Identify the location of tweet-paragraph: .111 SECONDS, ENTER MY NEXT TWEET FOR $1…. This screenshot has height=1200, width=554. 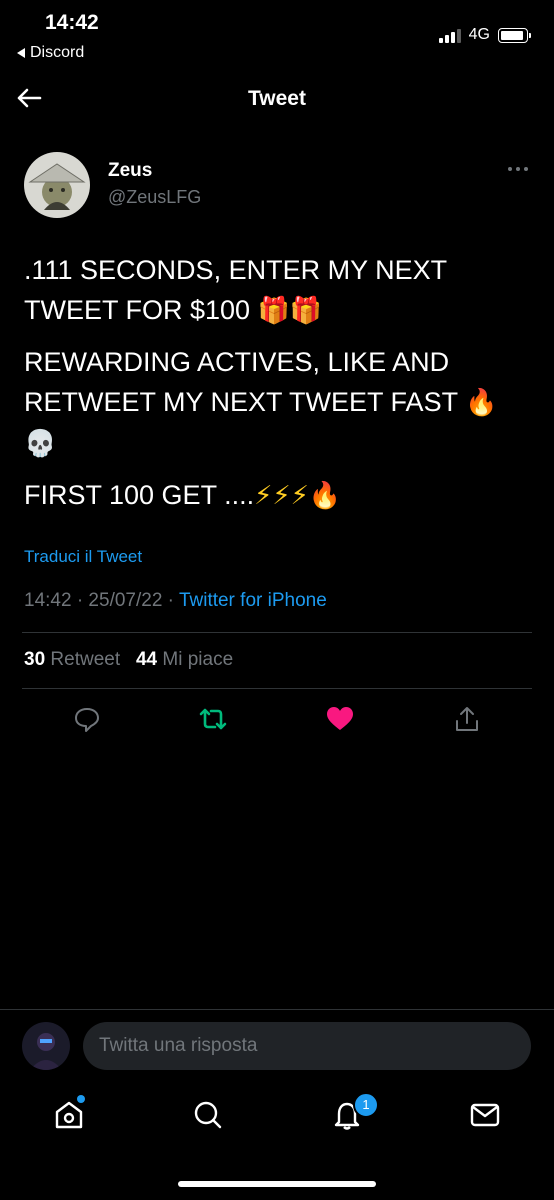
(235, 290).